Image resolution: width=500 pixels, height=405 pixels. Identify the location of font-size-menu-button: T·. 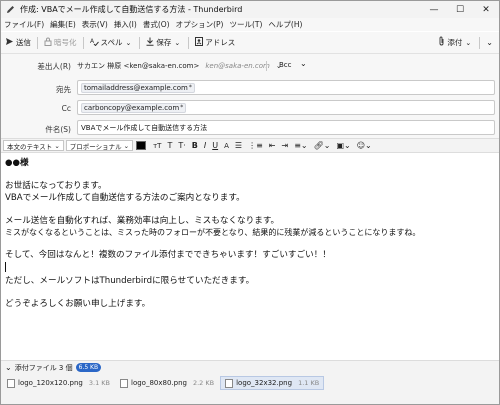
(181, 145).